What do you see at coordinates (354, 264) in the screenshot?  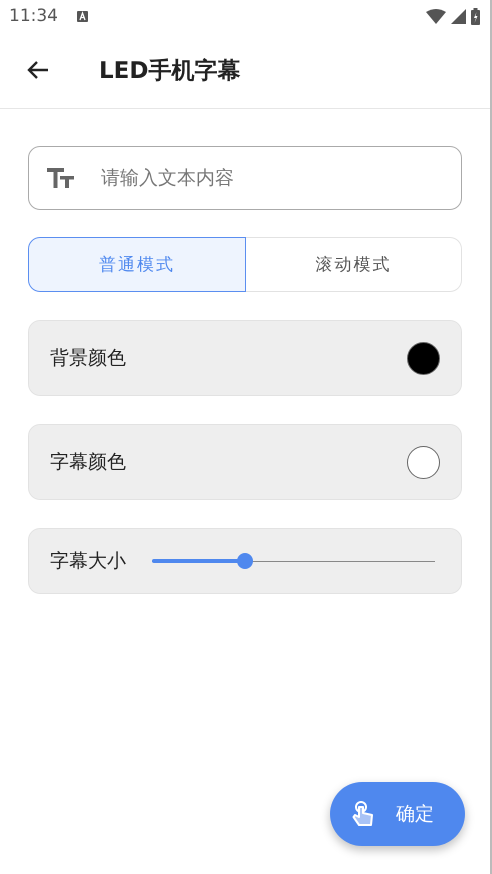 I see `mode-tab: 滚动模式` at bounding box center [354, 264].